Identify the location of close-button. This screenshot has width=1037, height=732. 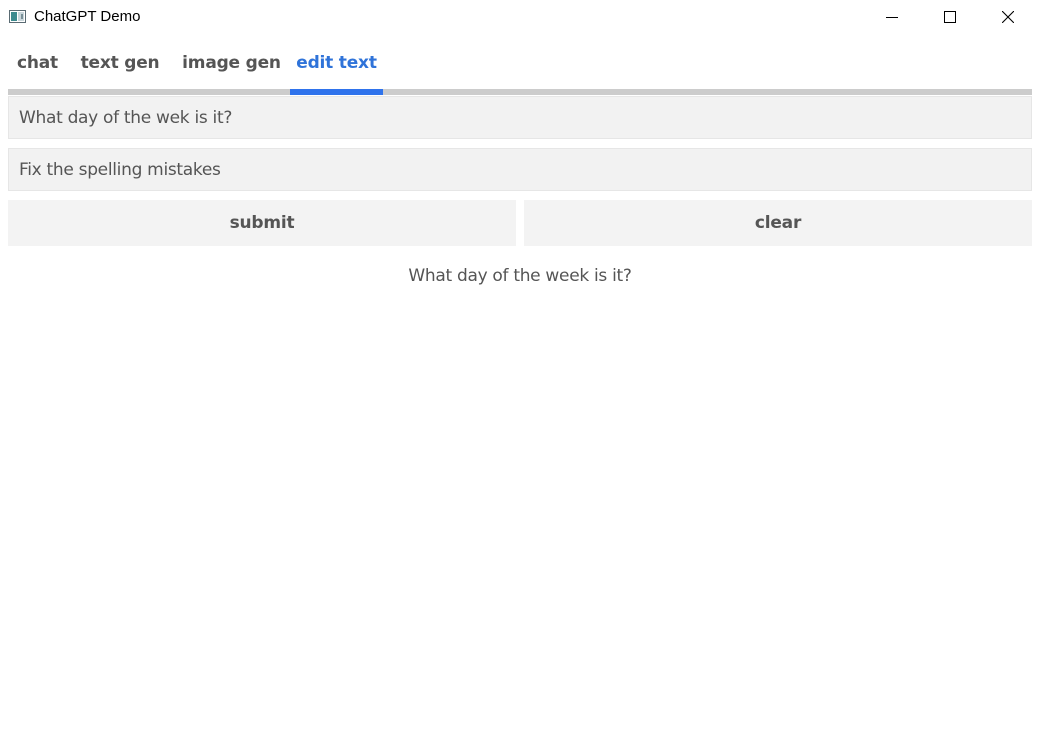
(1008, 17).